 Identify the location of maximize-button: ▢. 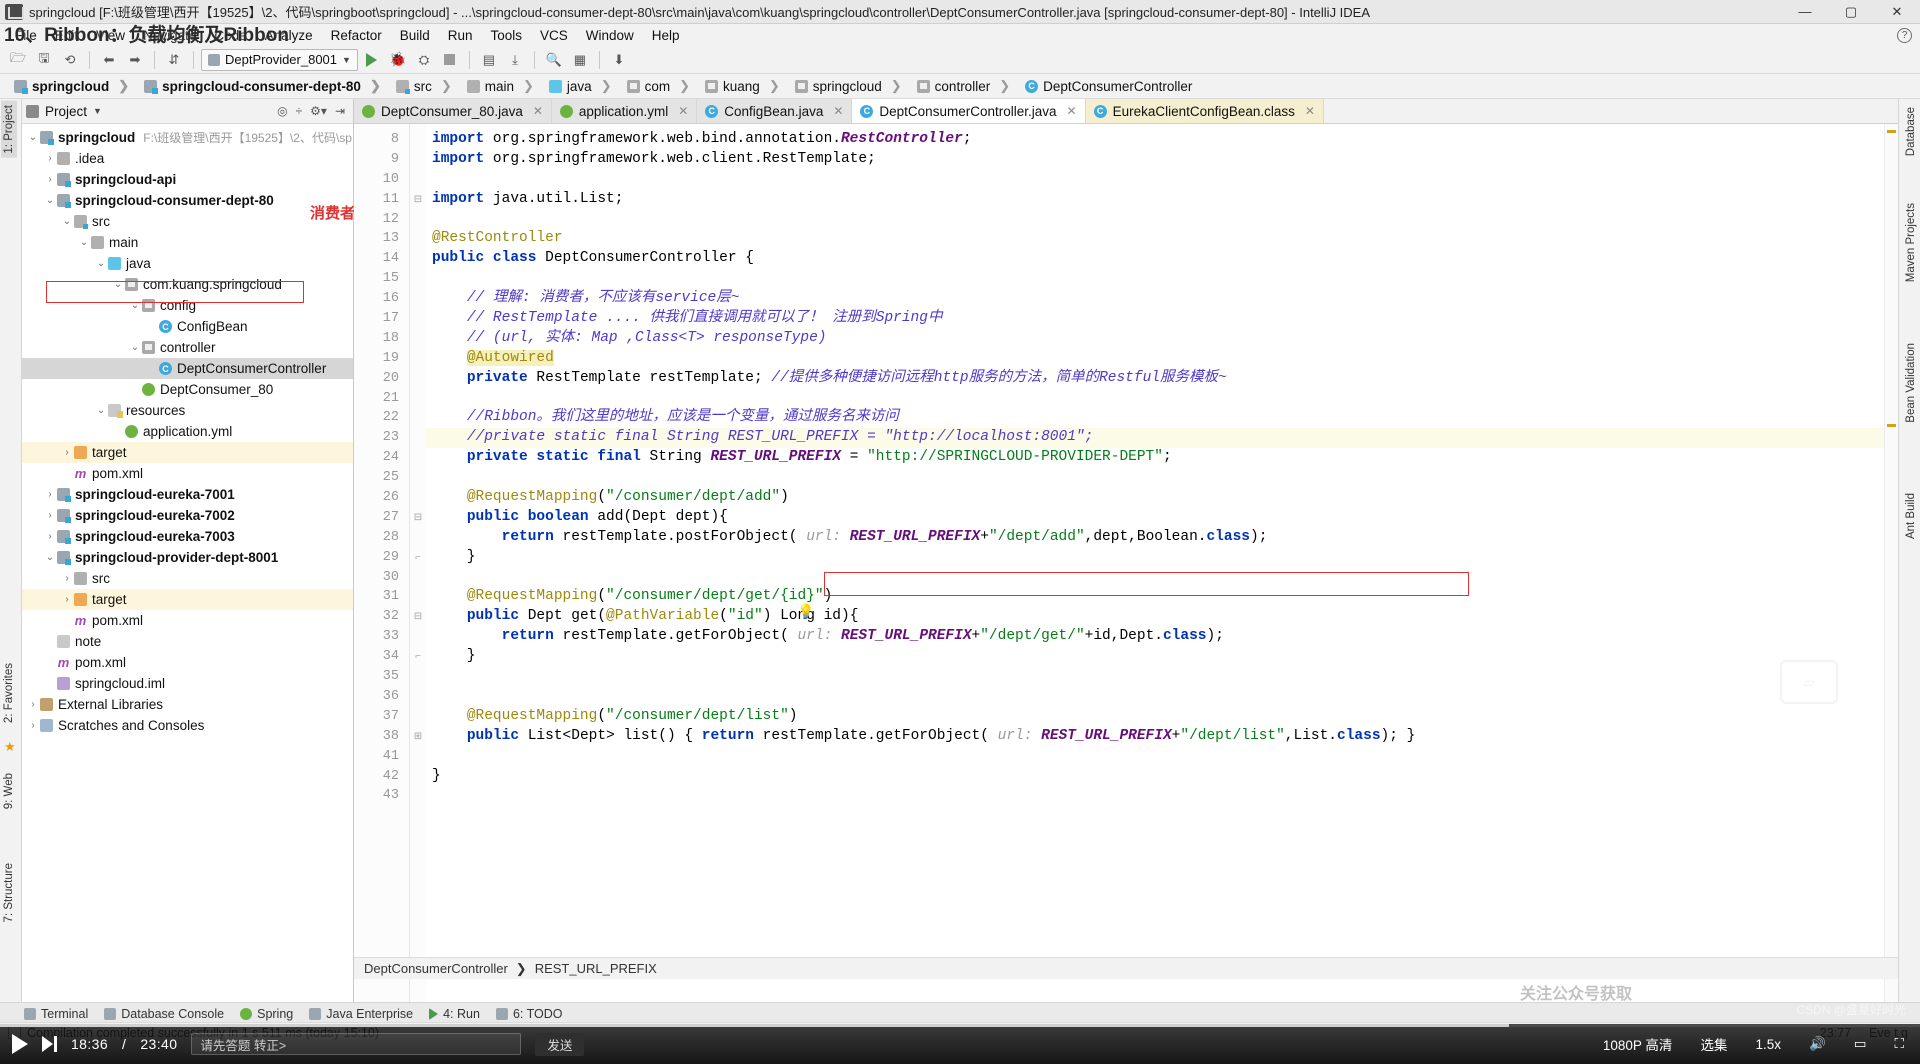
(1851, 12).